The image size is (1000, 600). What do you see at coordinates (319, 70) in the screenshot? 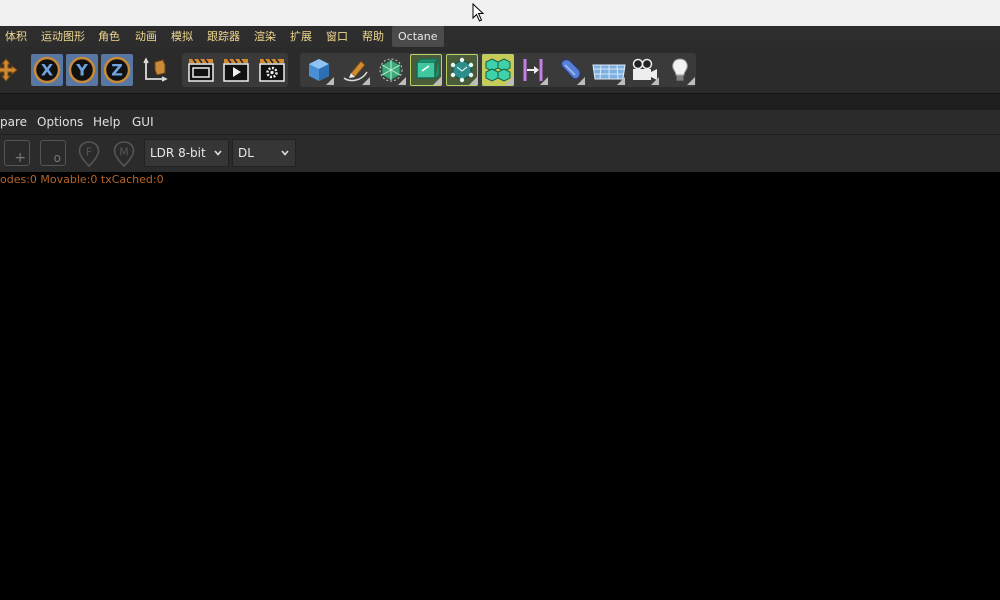
I see `cube-button` at bounding box center [319, 70].